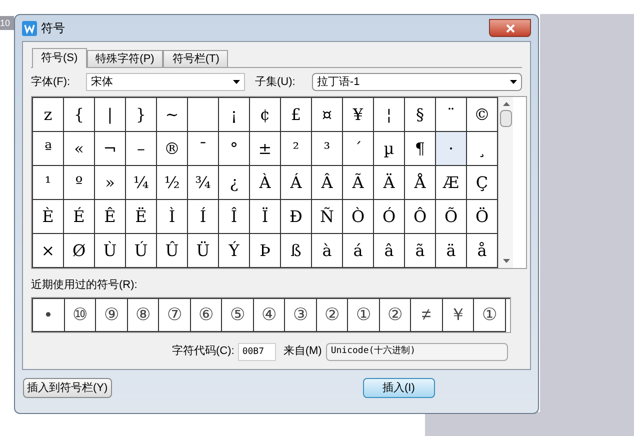 This screenshot has width=634, height=436. I want to click on tab: 符号(S), so click(59, 58).